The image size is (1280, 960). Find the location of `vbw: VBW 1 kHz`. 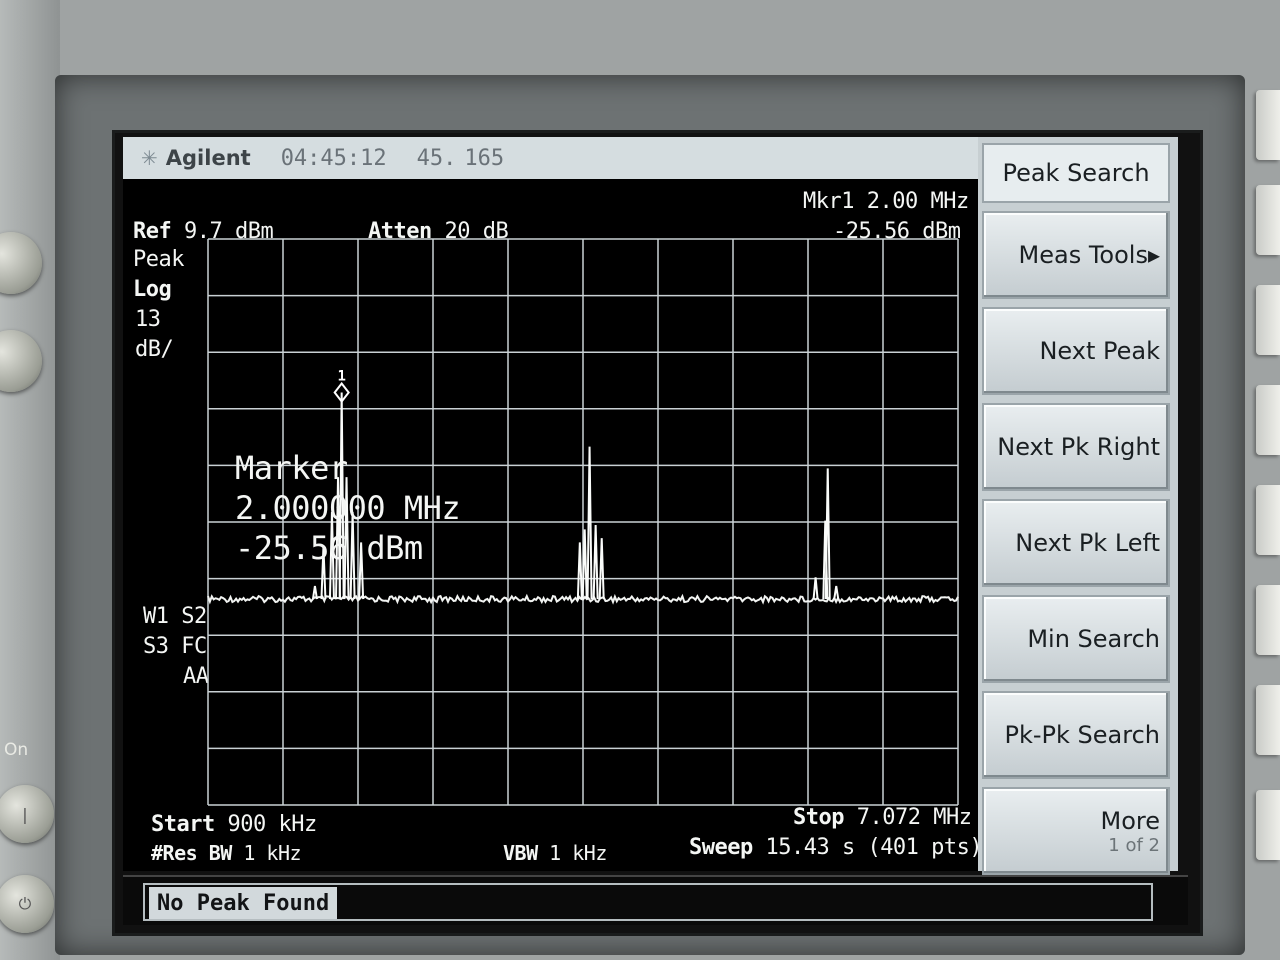

vbw: VBW 1 kHz is located at coordinates (555, 853).